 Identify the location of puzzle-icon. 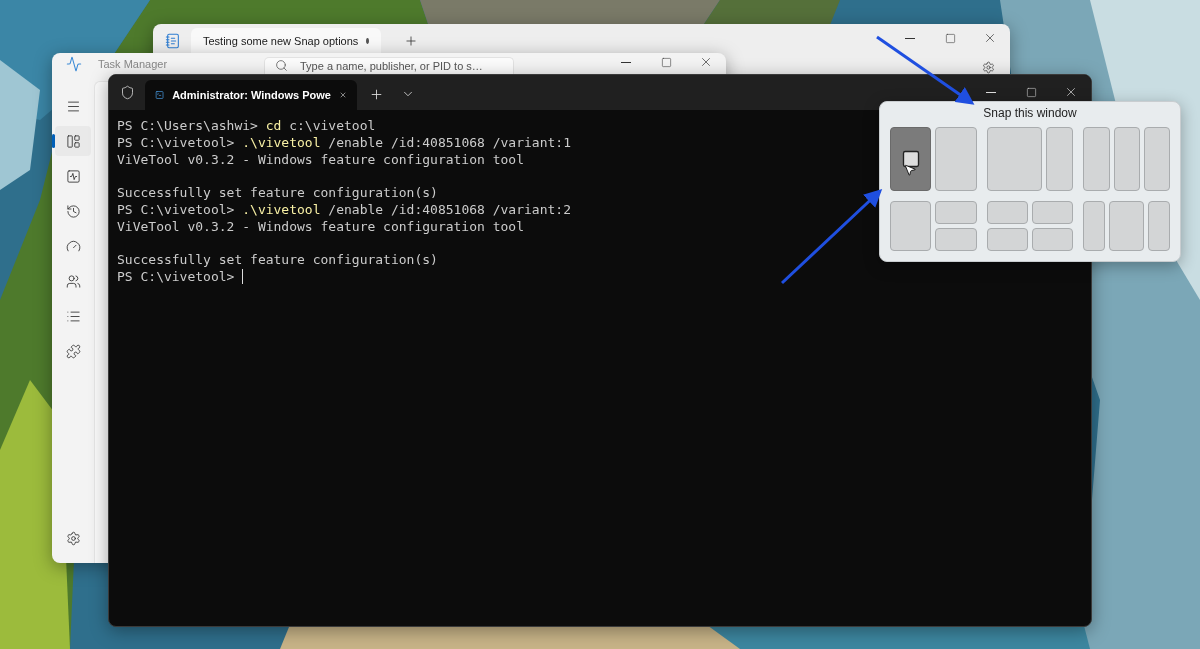
(73, 351).